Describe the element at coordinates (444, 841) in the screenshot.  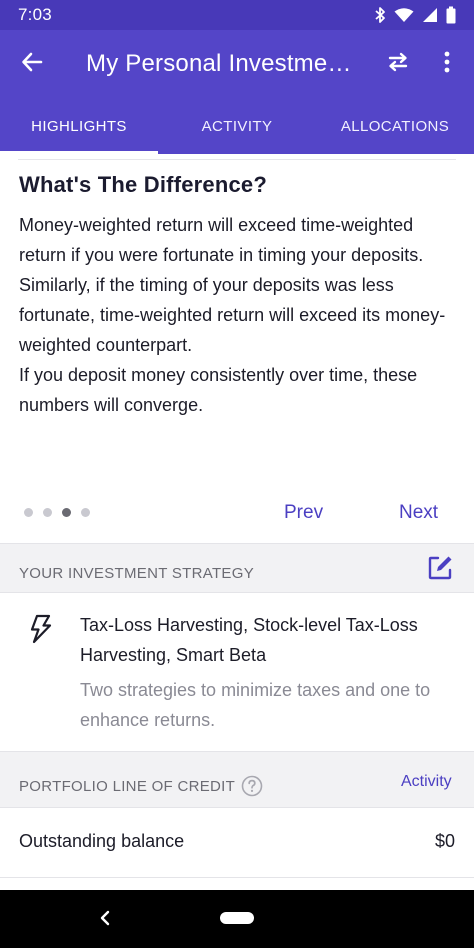
I see `balance-value: $0` at that location.